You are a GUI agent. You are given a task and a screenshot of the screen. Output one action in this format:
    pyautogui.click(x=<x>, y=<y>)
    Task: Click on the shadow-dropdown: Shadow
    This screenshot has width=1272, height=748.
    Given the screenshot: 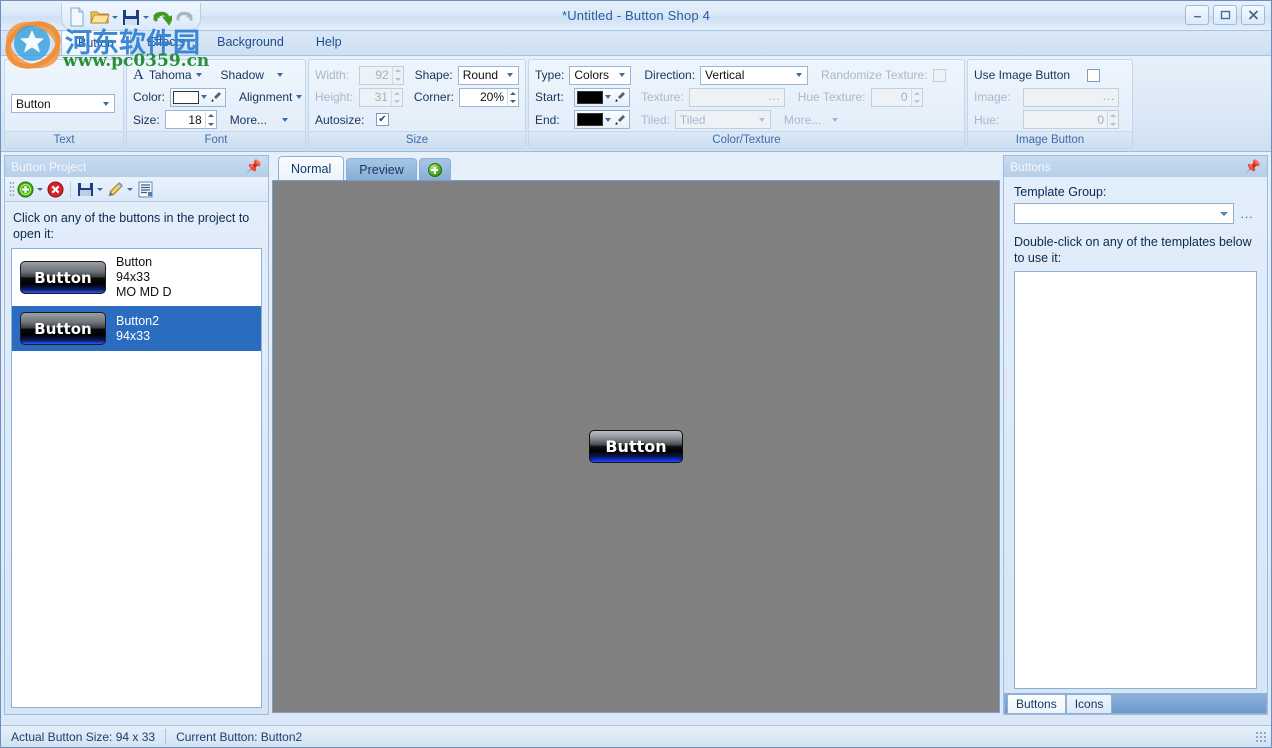 What is the action you would take?
    pyautogui.click(x=242, y=75)
    